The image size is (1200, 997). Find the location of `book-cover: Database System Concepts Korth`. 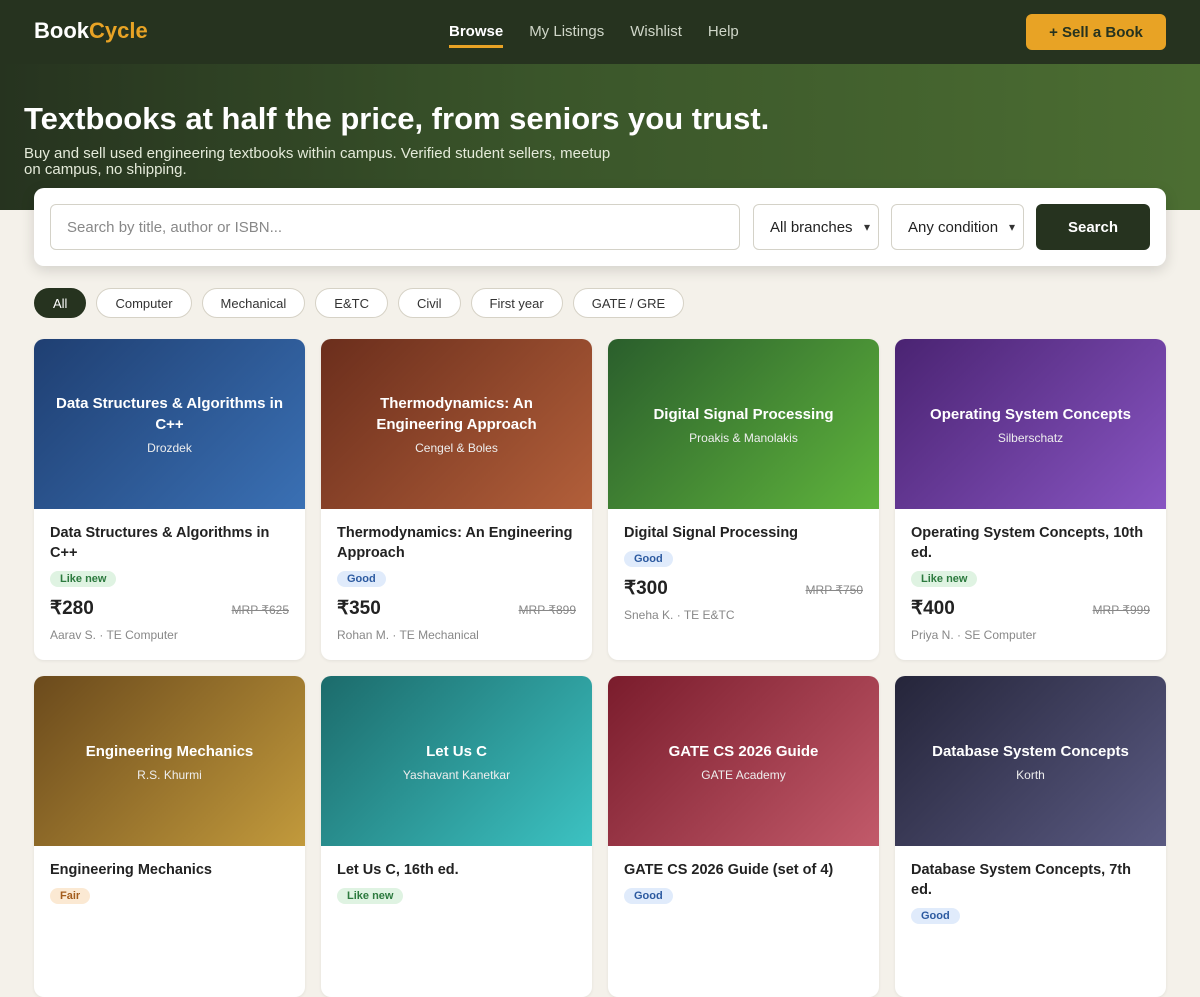

book-cover: Database System Concepts Korth is located at coordinates (1030, 761).